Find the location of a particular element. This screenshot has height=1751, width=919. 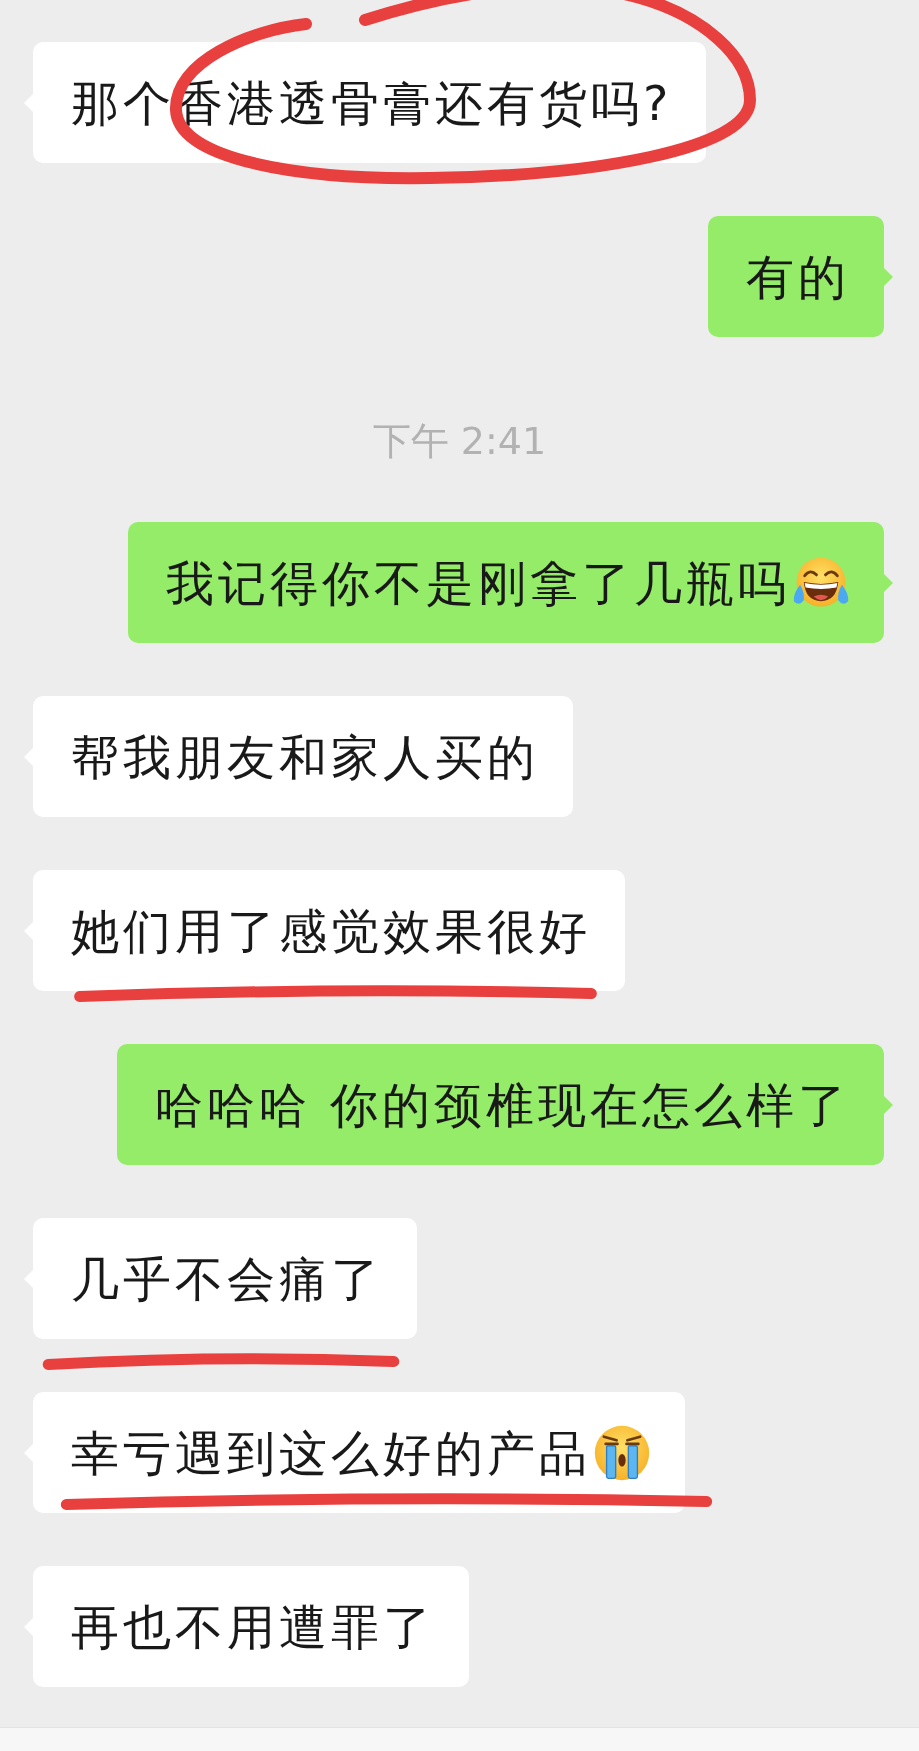

message-text: 幸亏遇到这么好的产品 is located at coordinates (331, 1452).